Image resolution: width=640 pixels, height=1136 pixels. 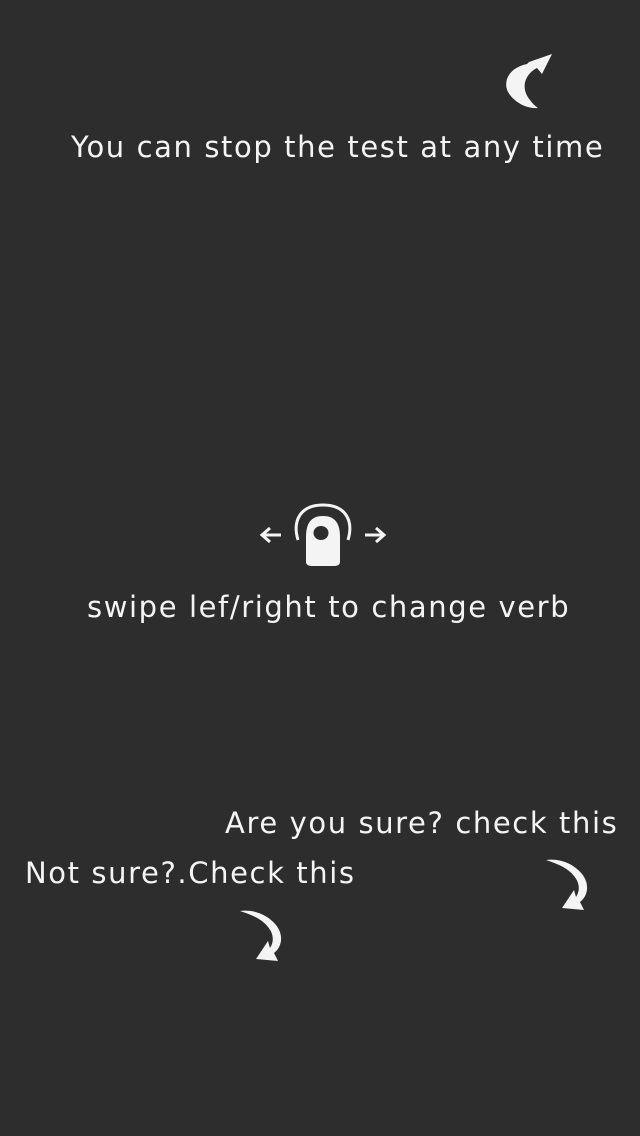 I want to click on stop-test-hint: You can stop the test at any time, so click(x=338, y=147).